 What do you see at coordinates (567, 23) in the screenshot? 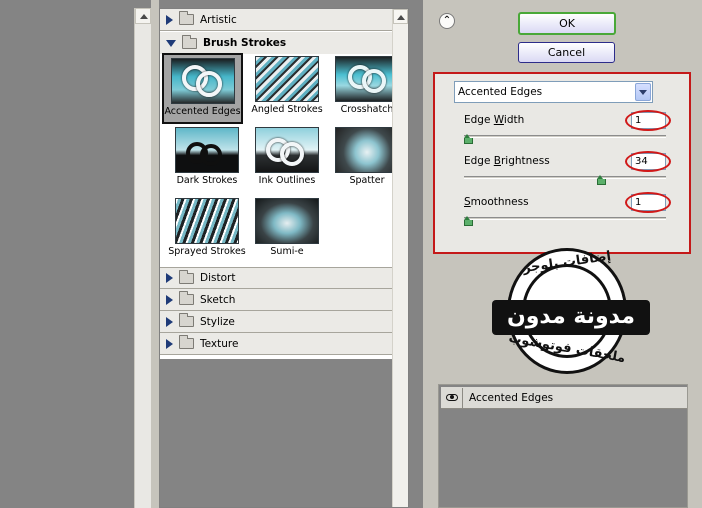
I see `ok-button: OK` at bounding box center [567, 23].